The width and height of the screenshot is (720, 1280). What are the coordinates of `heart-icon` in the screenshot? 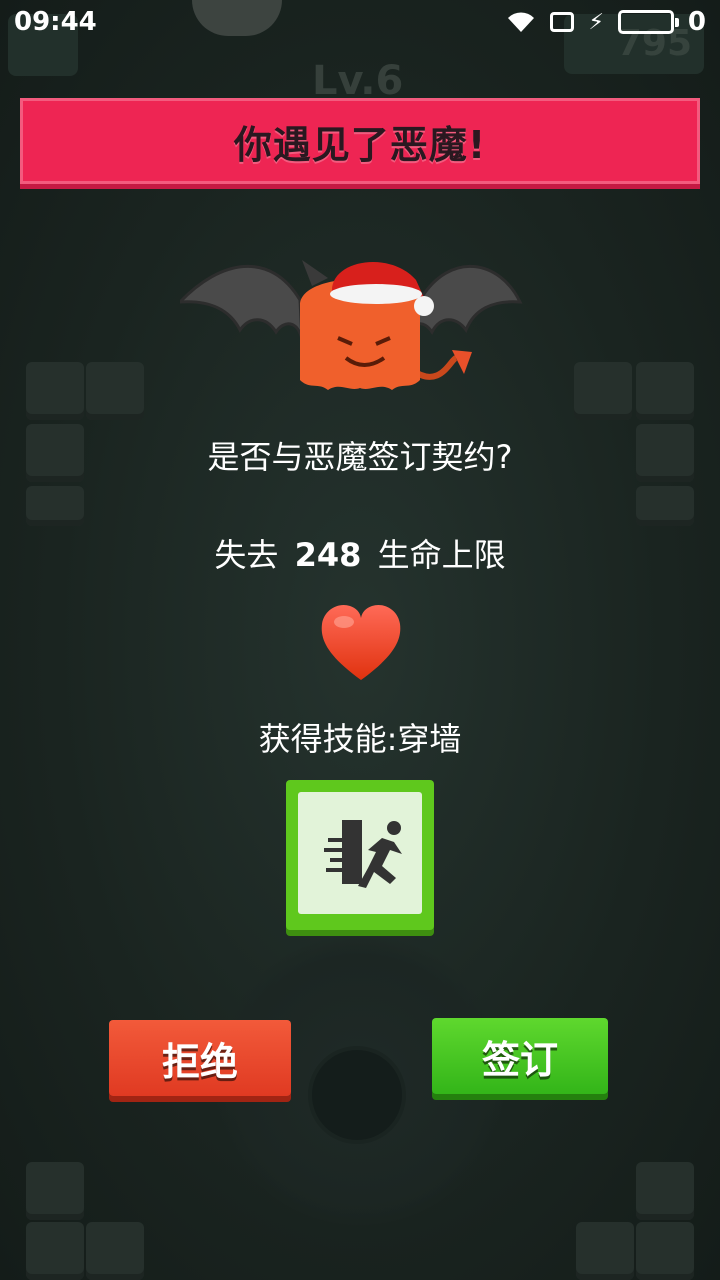 It's located at (361, 642).